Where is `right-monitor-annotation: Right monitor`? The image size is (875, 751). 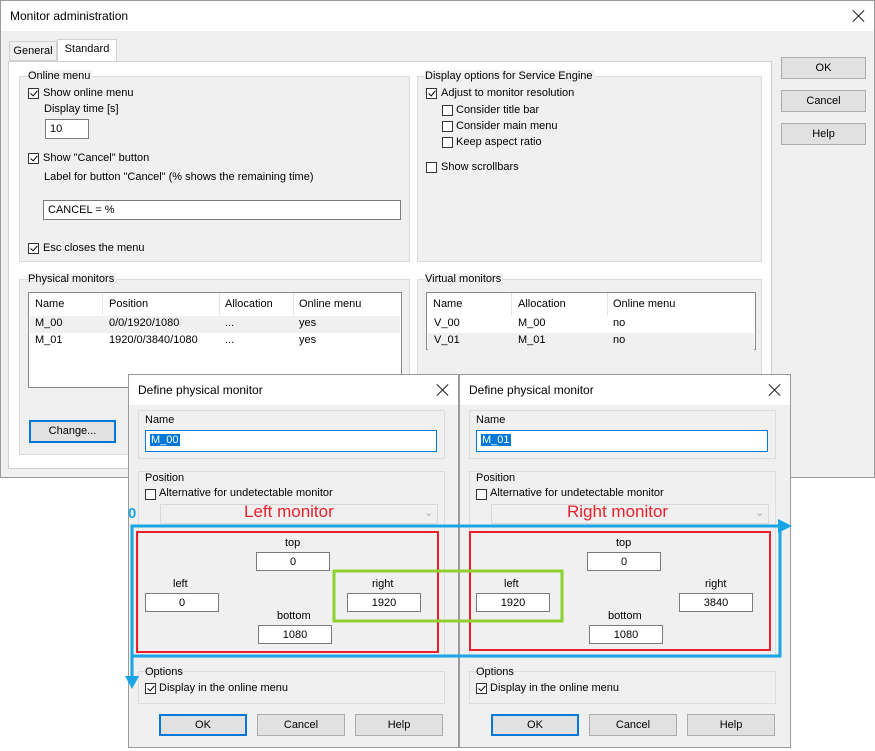 right-monitor-annotation: Right monitor is located at coordinates (618, 511).